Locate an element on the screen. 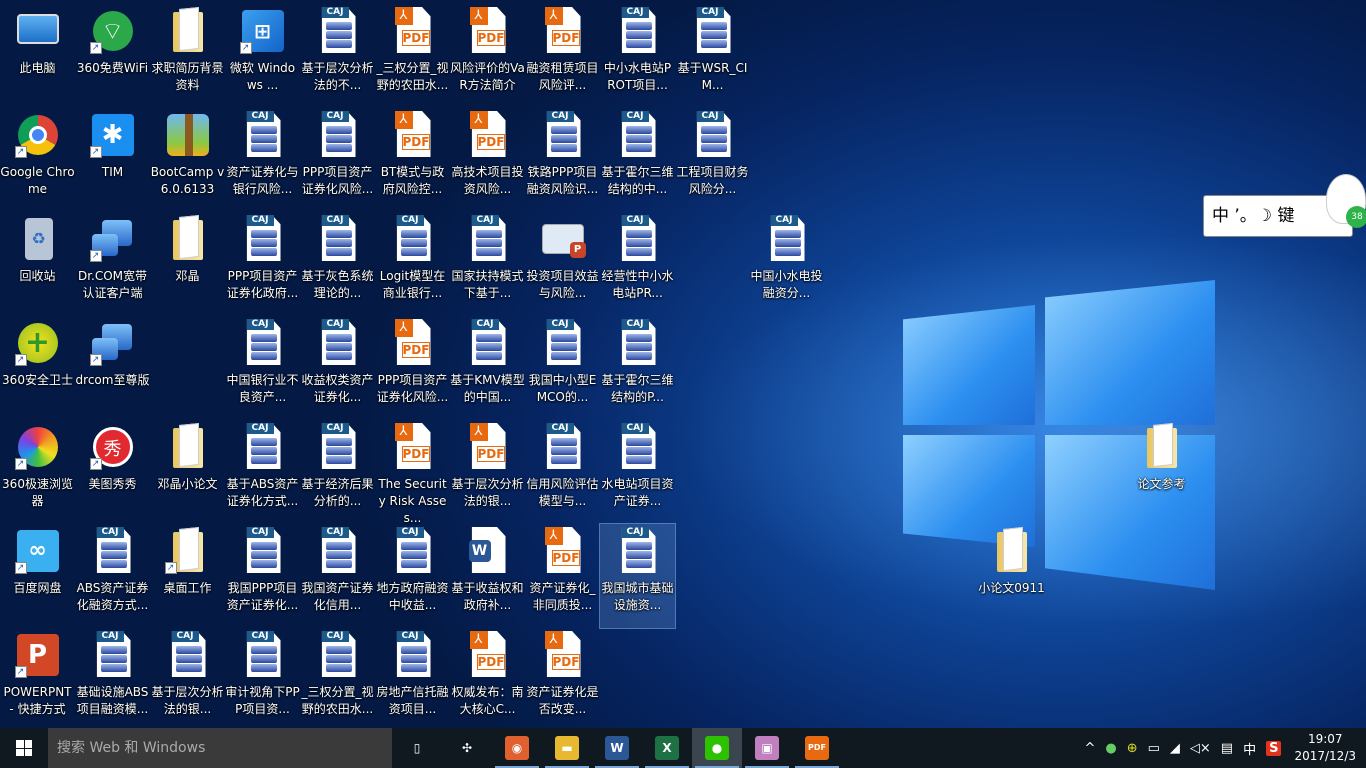  ime-language: 中 is located at coordinates (1249, 748).